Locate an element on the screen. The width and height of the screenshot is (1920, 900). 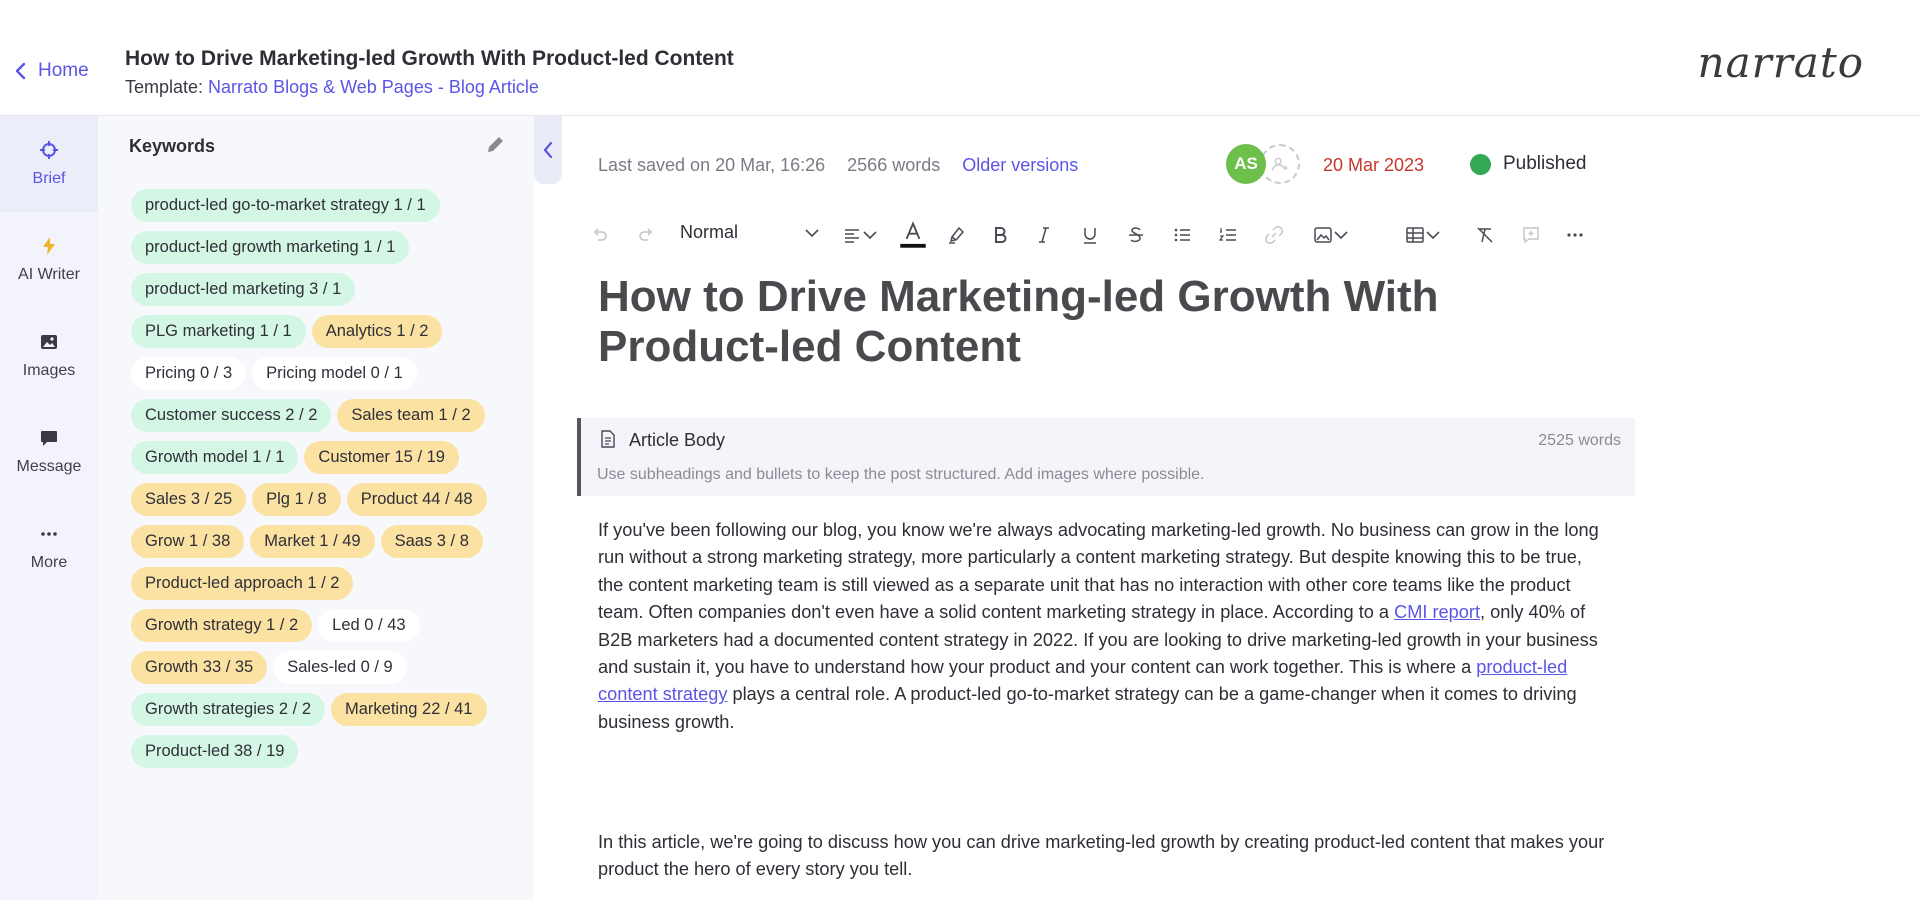
keyword-chip: Product-led 38 / 19 is located at coordinates (215, 751).